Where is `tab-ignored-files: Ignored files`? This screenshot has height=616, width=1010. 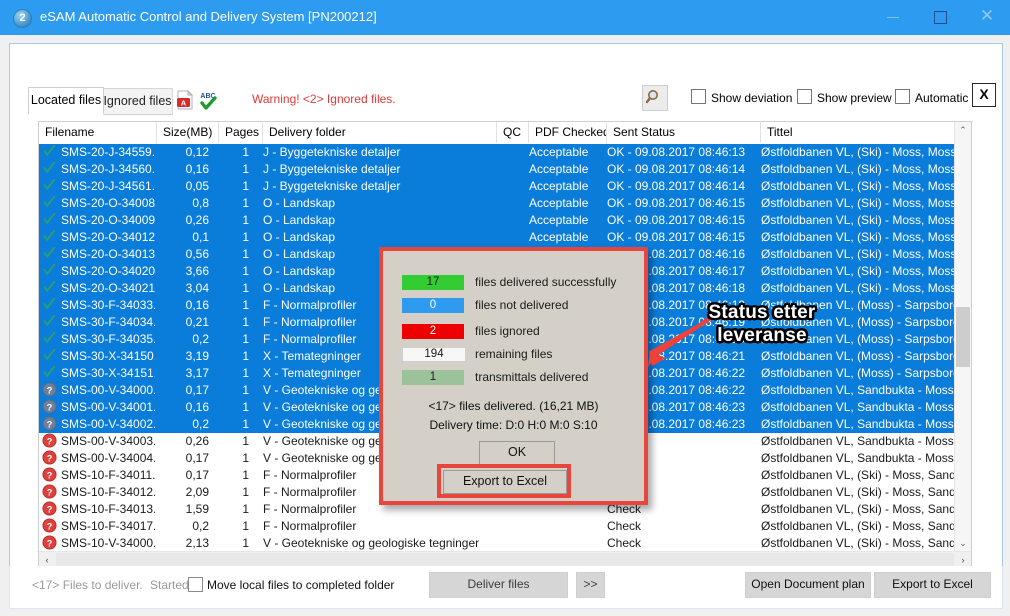 tab-ignored-files: Ignored files is located at coordinates (137, 101).